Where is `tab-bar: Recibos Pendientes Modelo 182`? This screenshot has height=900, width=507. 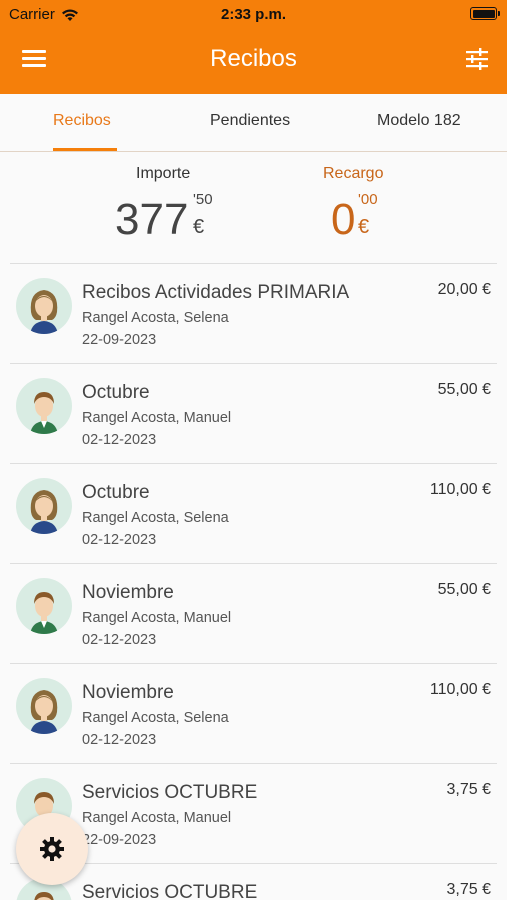 tab-bar: Recibos Pendientes Modelo 182 is located at coordinates (253, 123).